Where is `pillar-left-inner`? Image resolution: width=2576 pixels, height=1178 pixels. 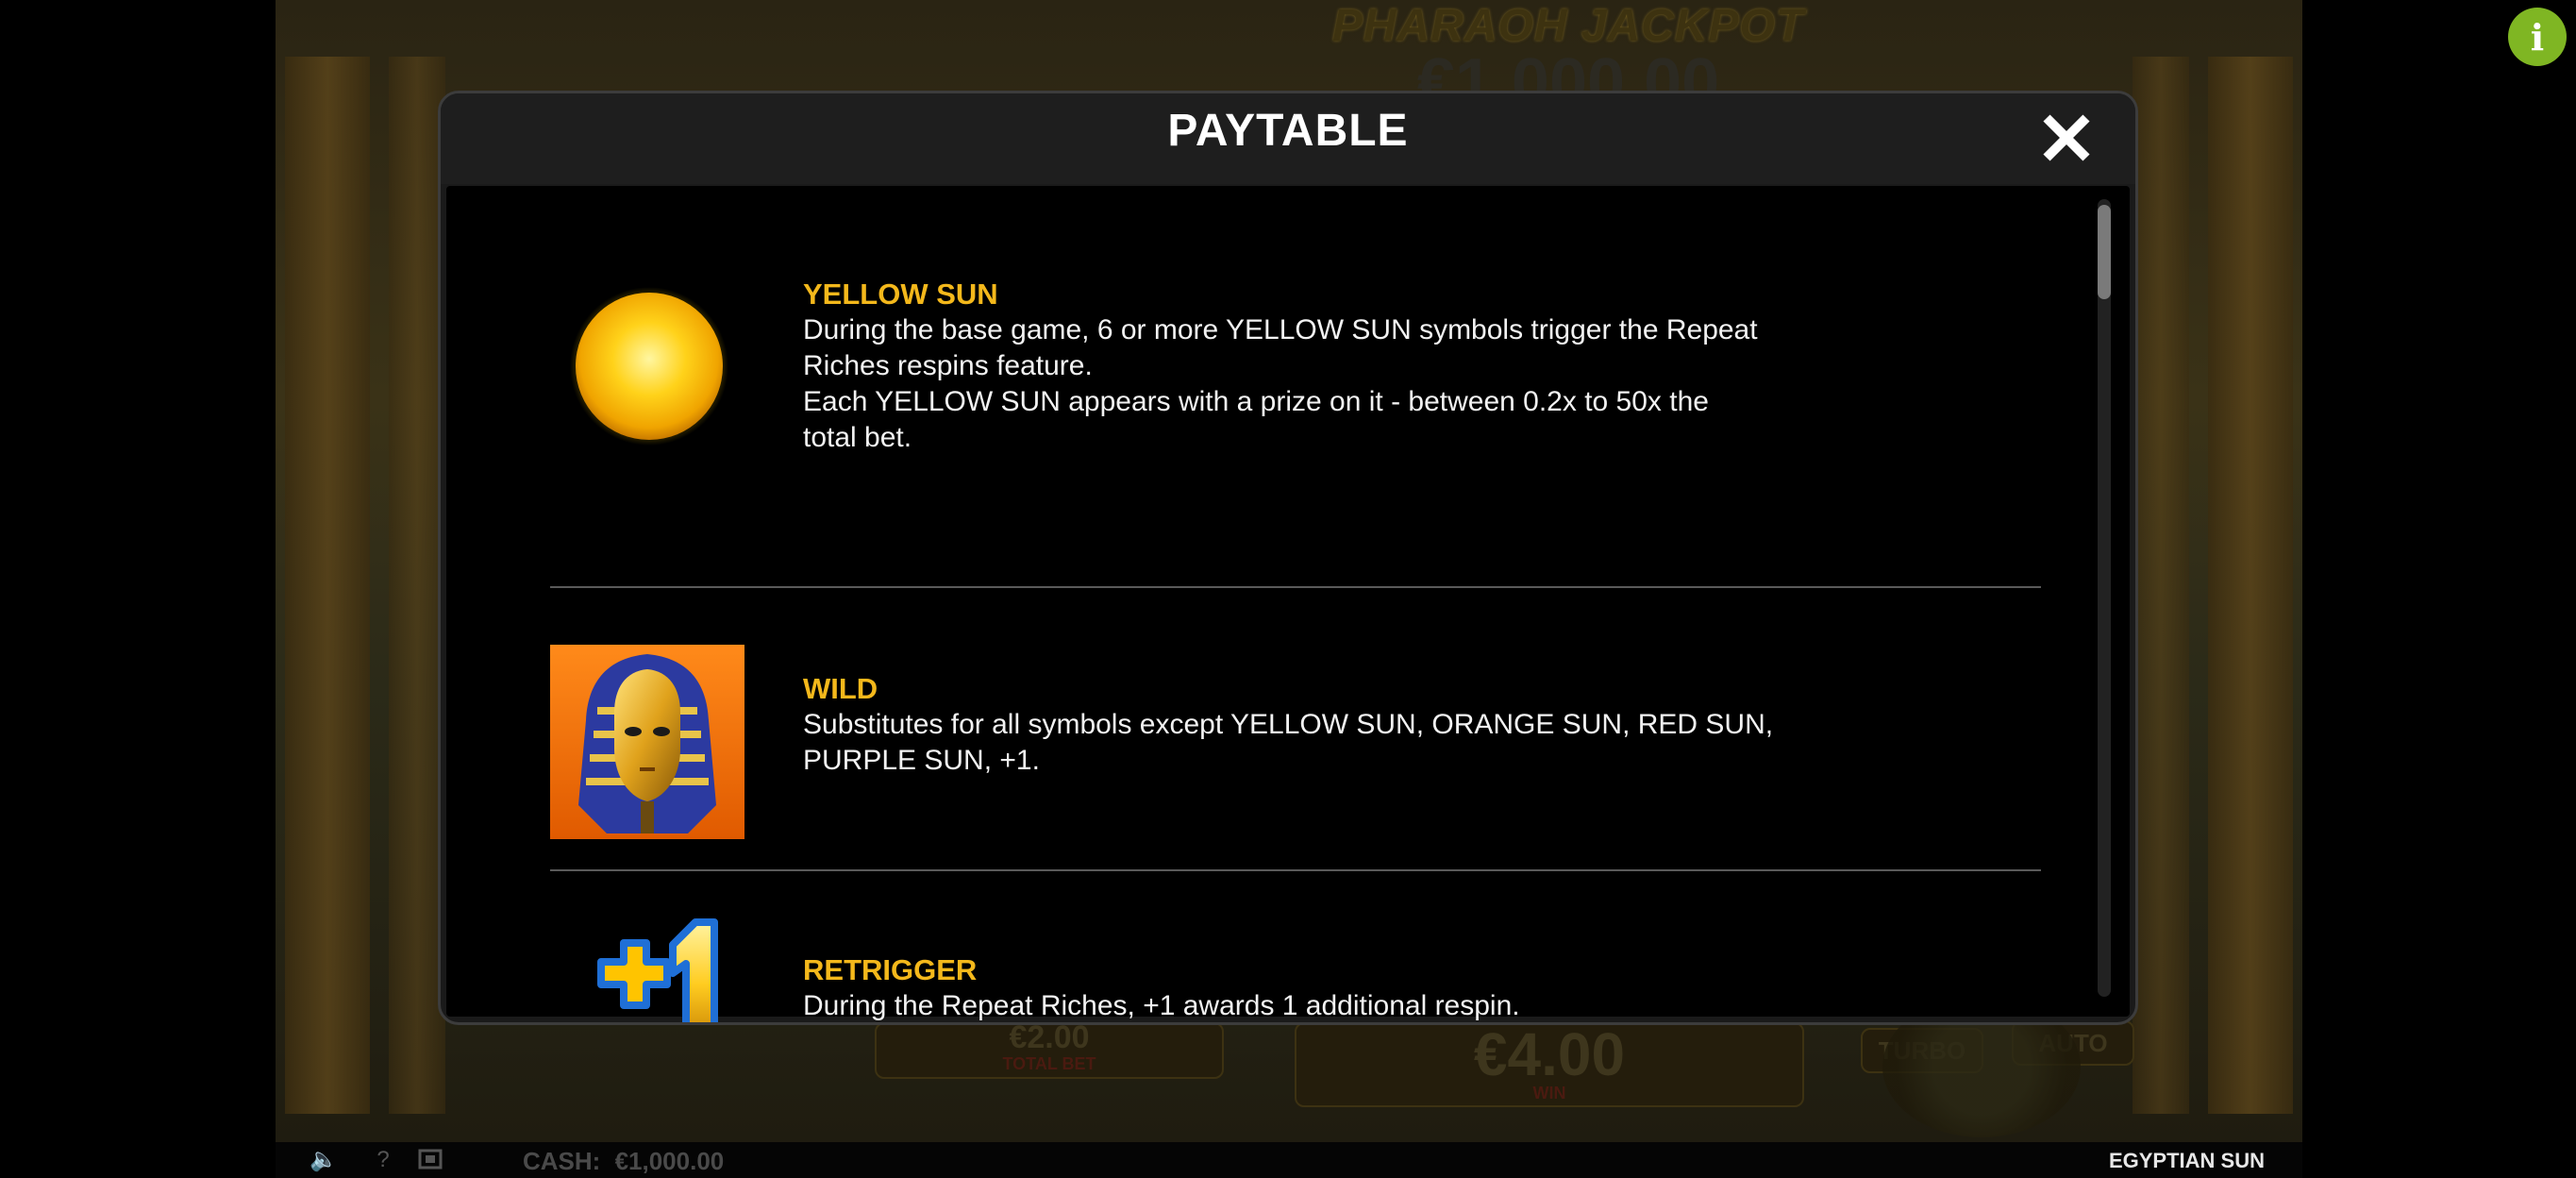 pillar-left-inner is located at coordinates (417, 585).